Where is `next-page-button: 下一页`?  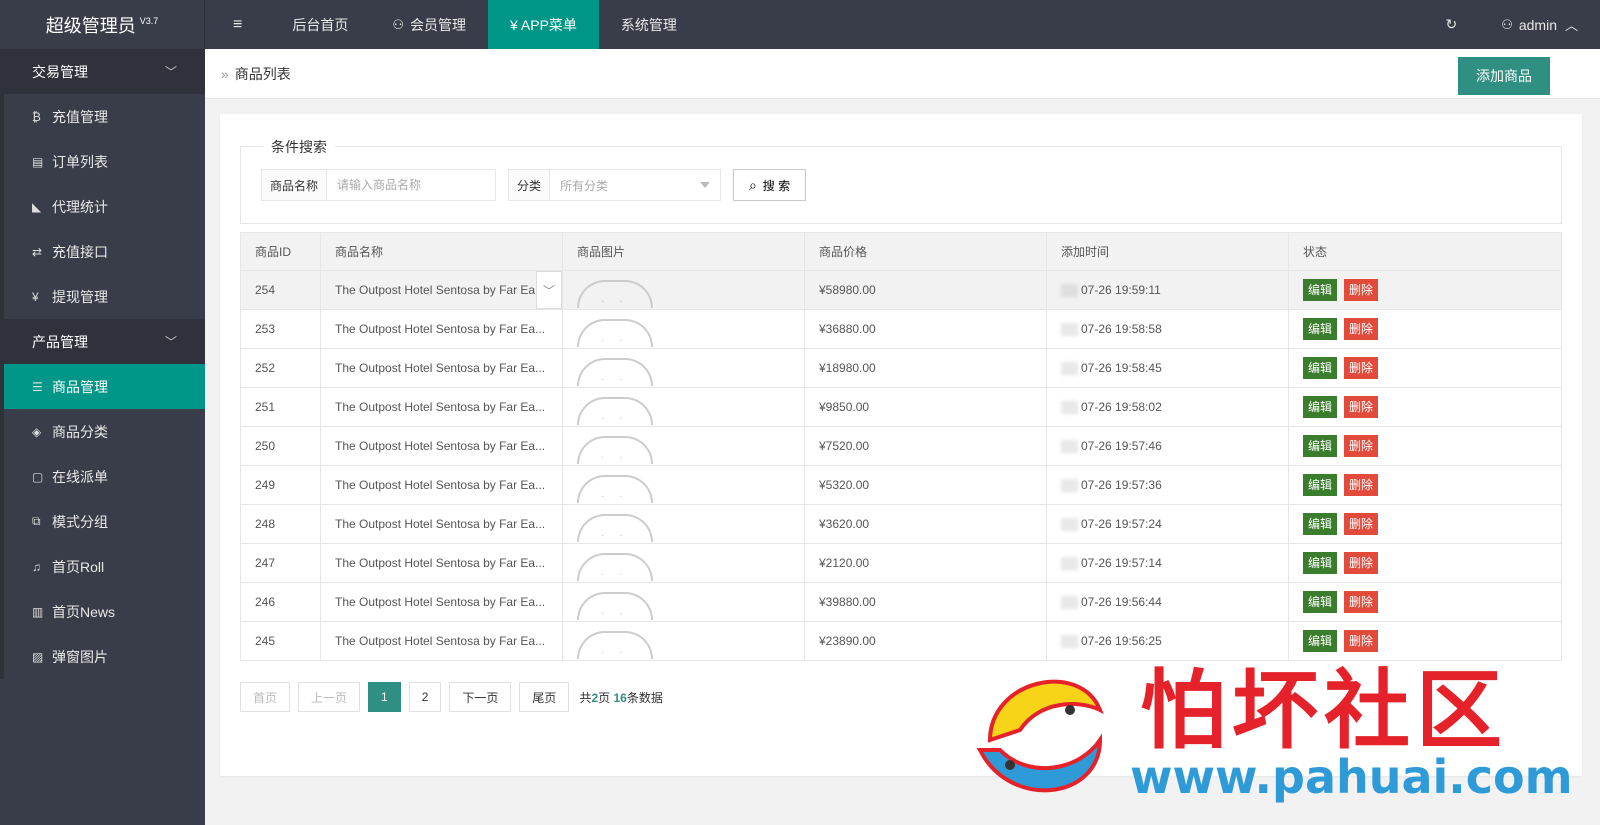 next-page-button: 下一页 is located at coordinates (480, 697).